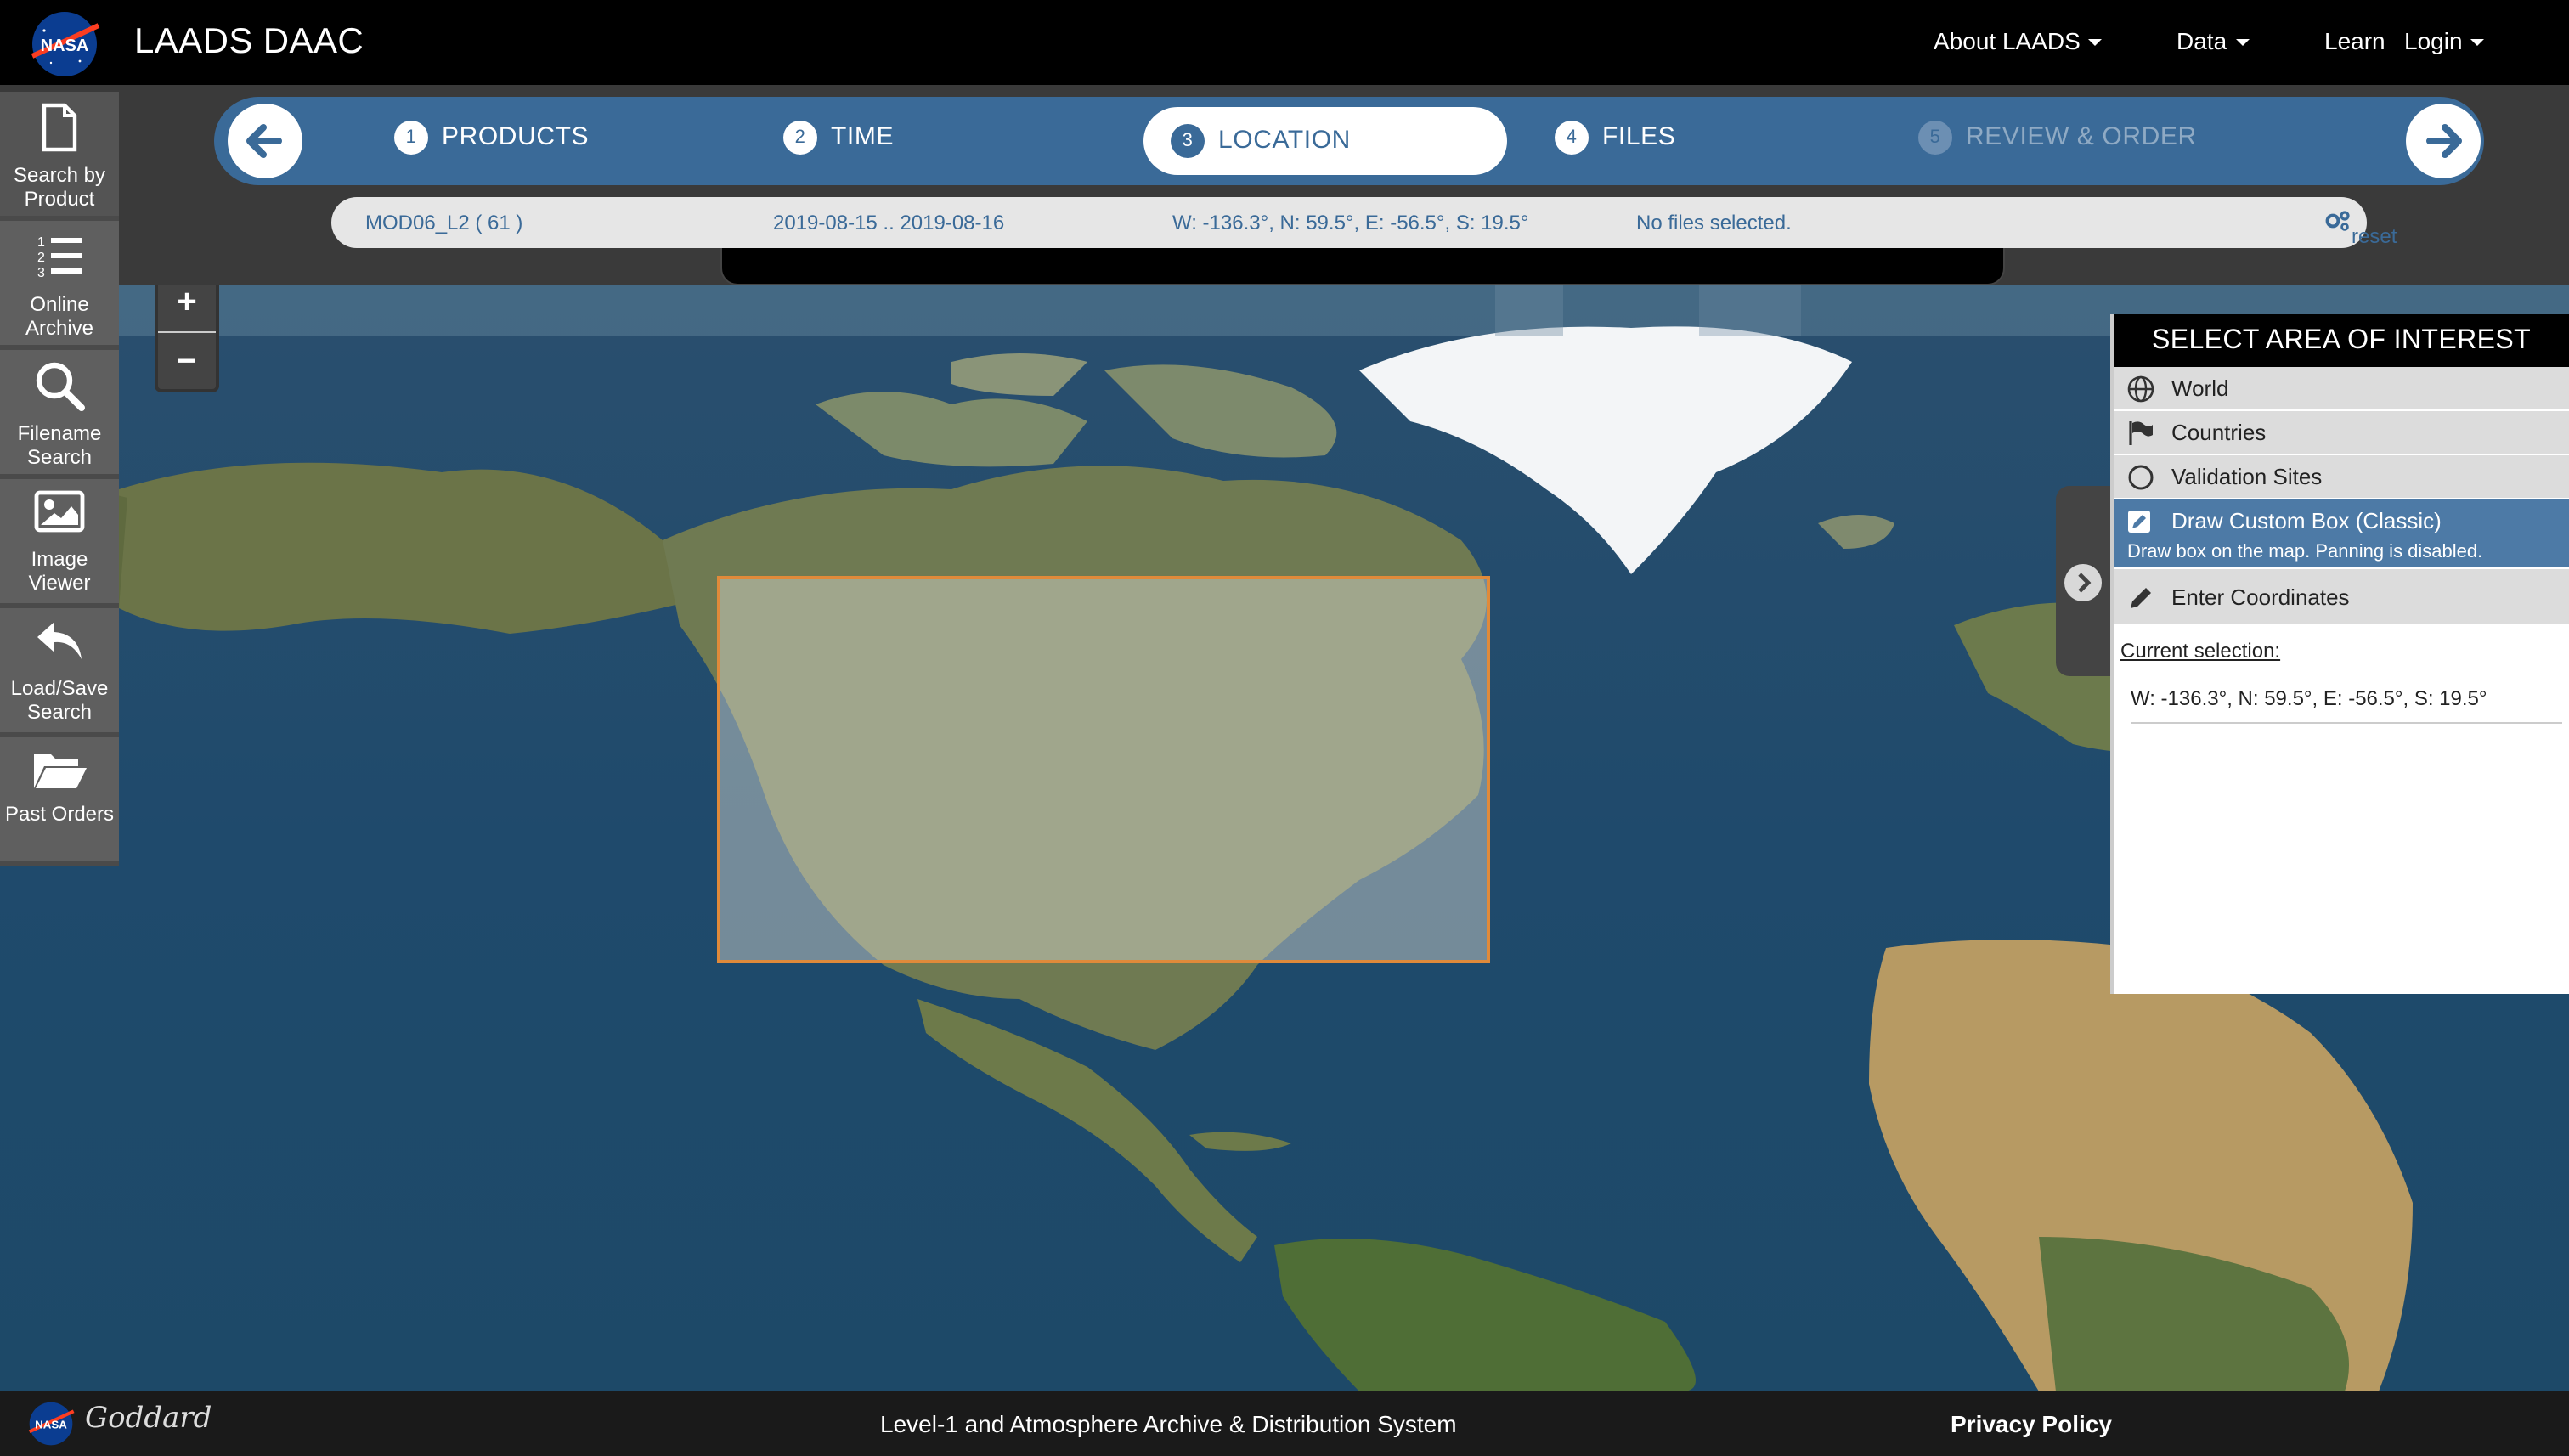 The image size is (2569, 1456). Describe the element at coordinates (59, 328) in the screenshot. I see `sidebar-label: Archive` at that location.